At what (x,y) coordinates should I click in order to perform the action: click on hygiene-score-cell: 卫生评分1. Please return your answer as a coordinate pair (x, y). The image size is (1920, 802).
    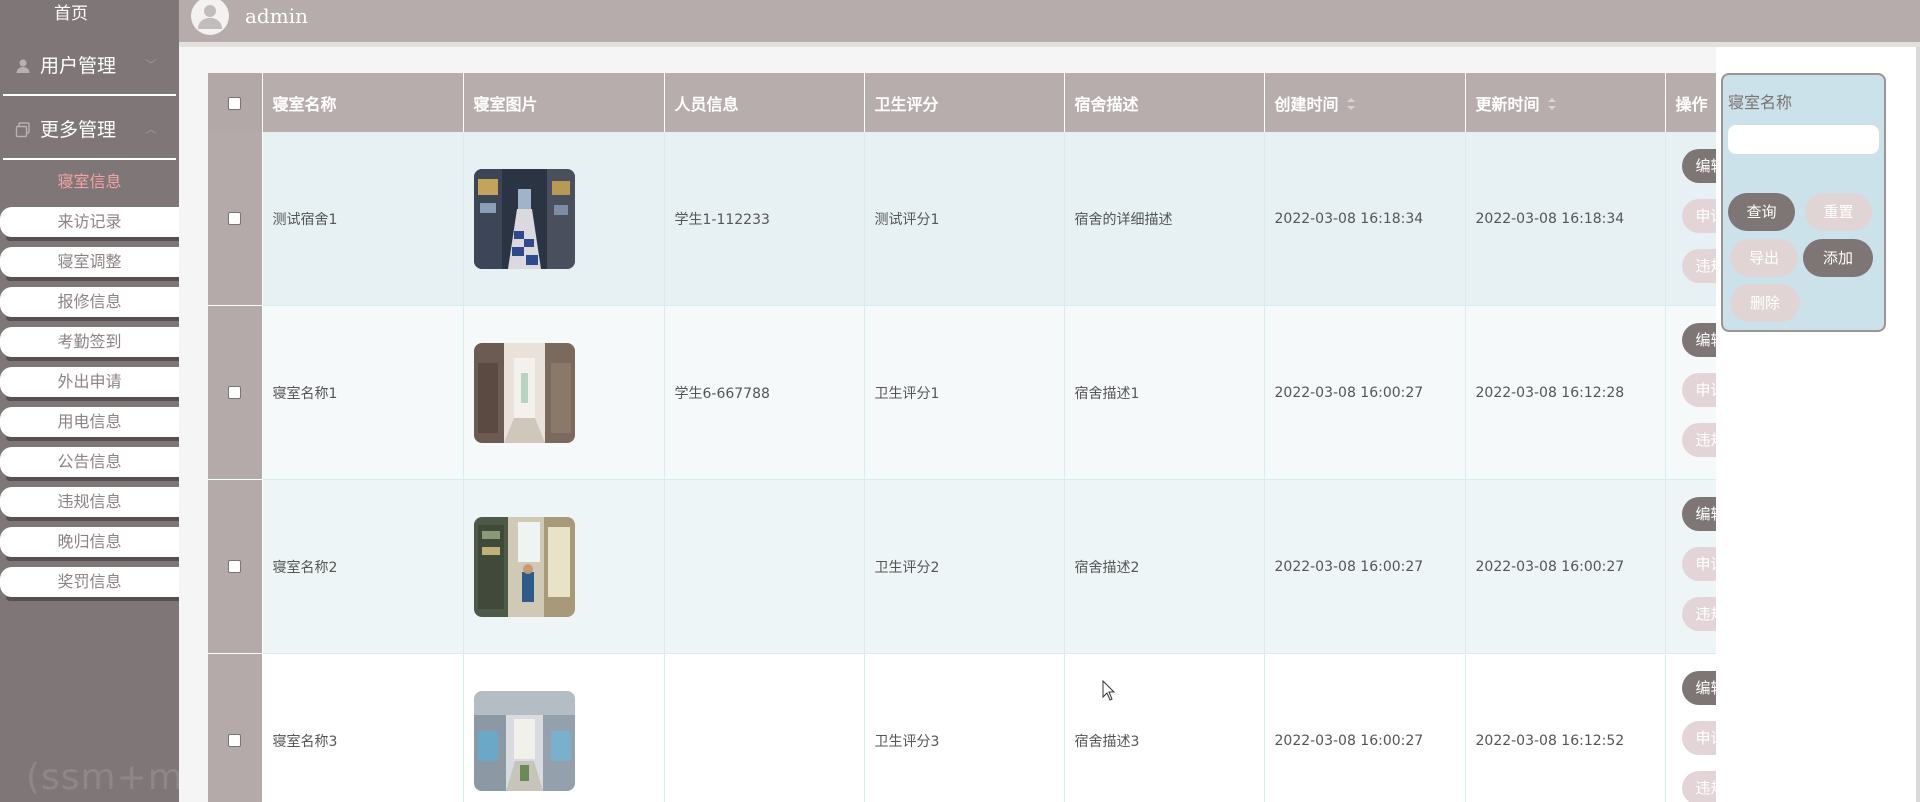
    Looking at the image, I should click on (964, 392).